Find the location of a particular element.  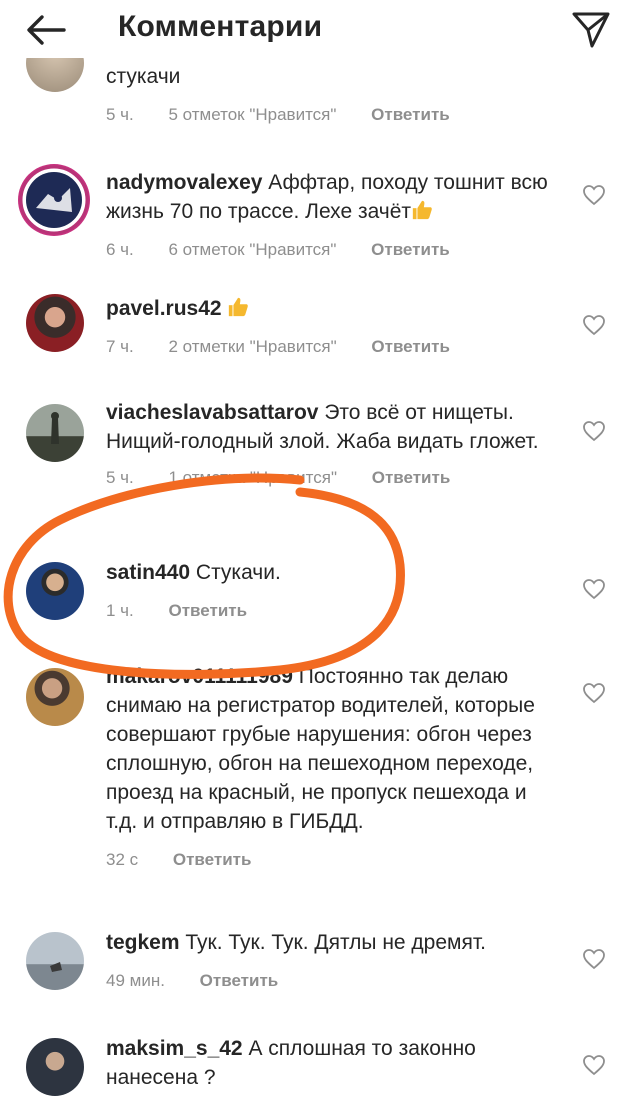

avatar-logo-icon is located at coordinates (54, 200).